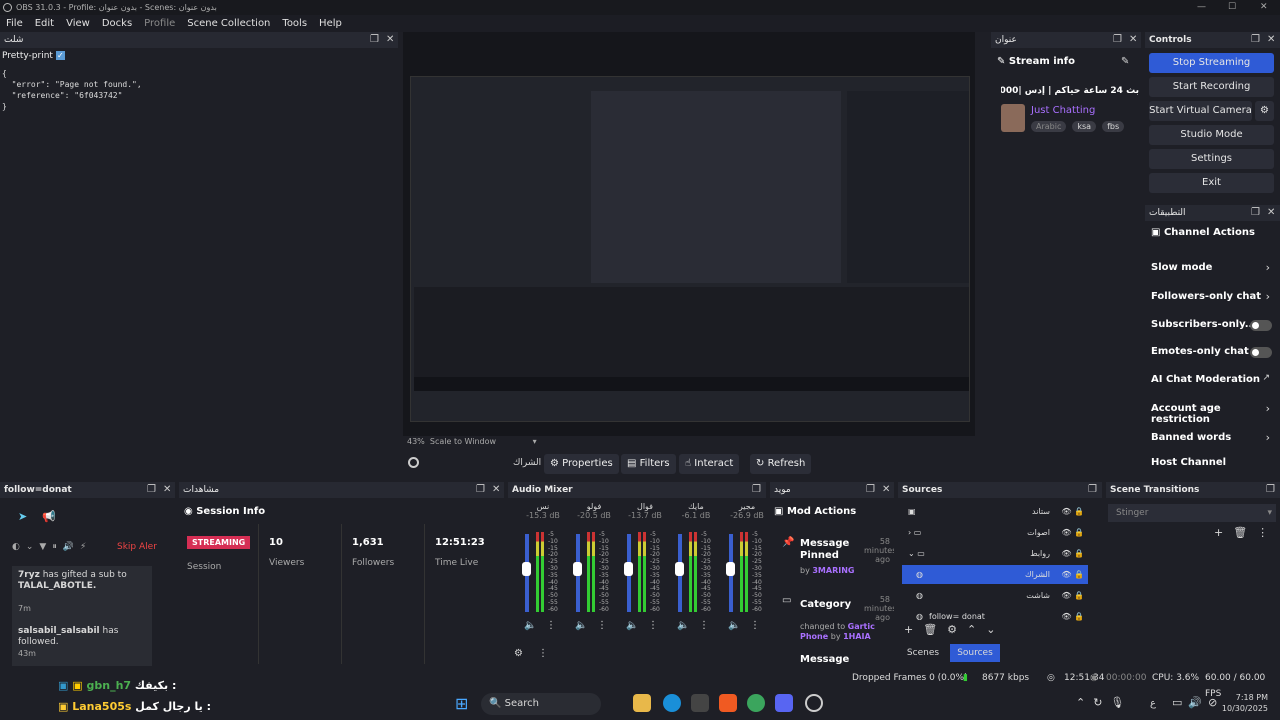 The width and height of the screenshot is (1280, 720). What do you see at coordinates (1205, 379) in the screenshot?
I see `ai-moderation-item: AI Chat Moderation` at bounding box center [1205, 379].